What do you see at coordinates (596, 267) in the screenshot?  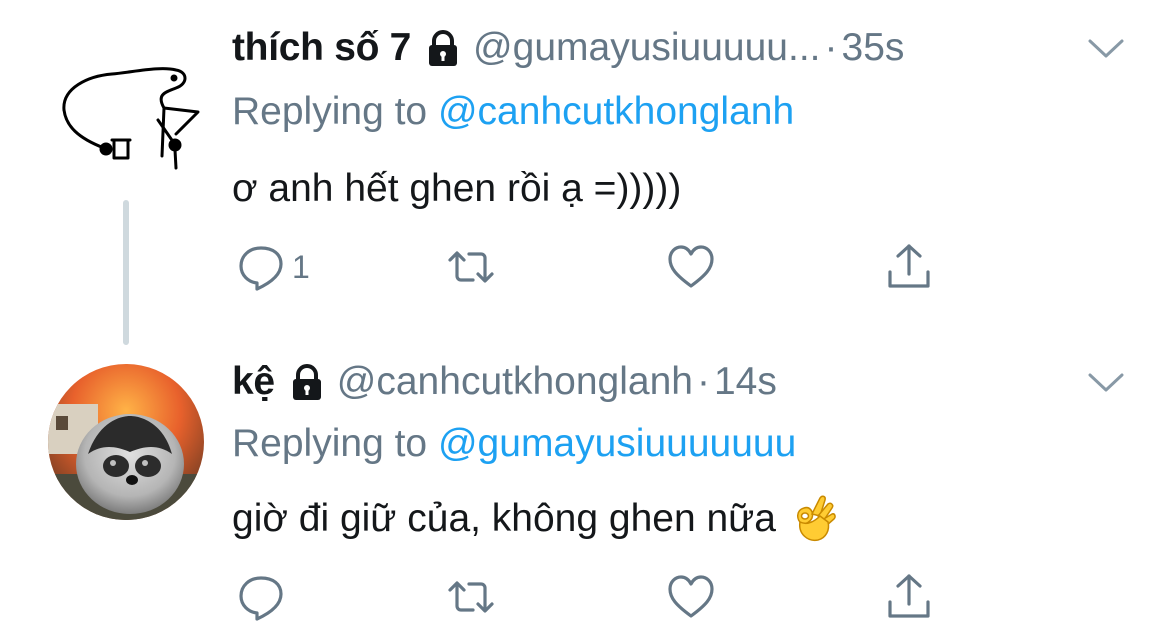 I see `tweet-actions: 1` at bounding box center [596, 267].